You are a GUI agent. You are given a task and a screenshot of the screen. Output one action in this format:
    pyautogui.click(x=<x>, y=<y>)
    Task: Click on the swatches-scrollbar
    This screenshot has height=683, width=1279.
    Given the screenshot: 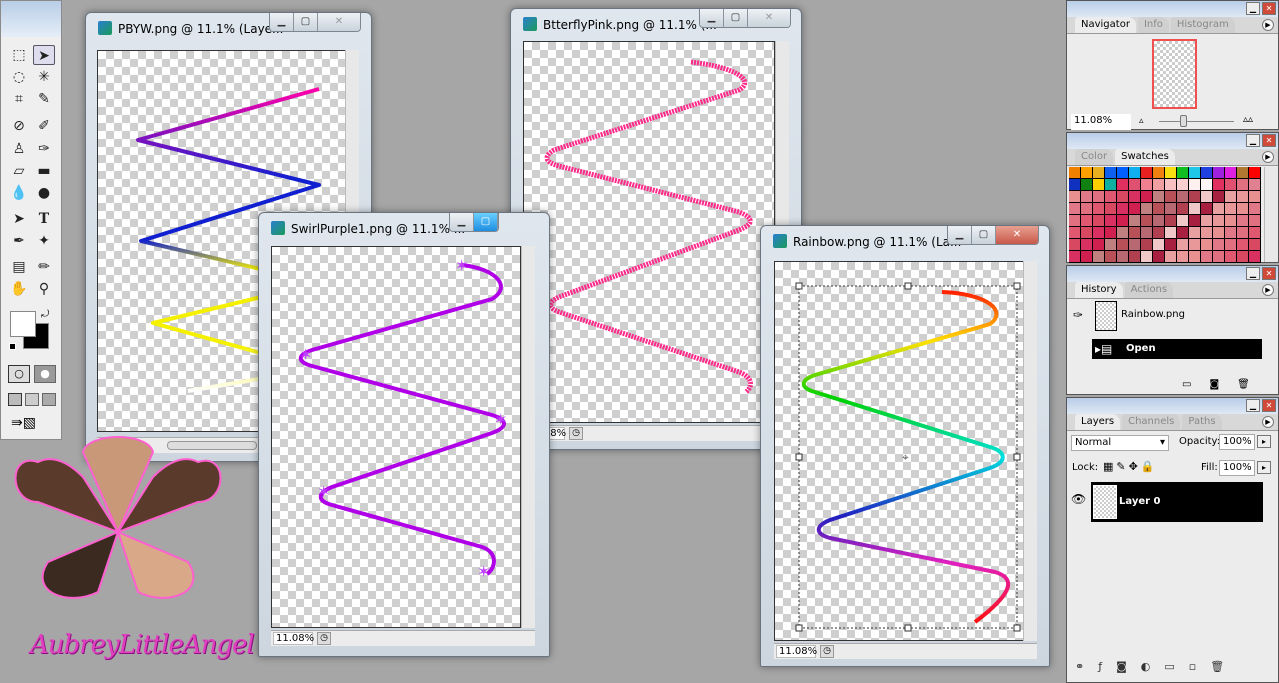 What is the action you would take?
    pyautogui.click(x=1271, y=214)
    